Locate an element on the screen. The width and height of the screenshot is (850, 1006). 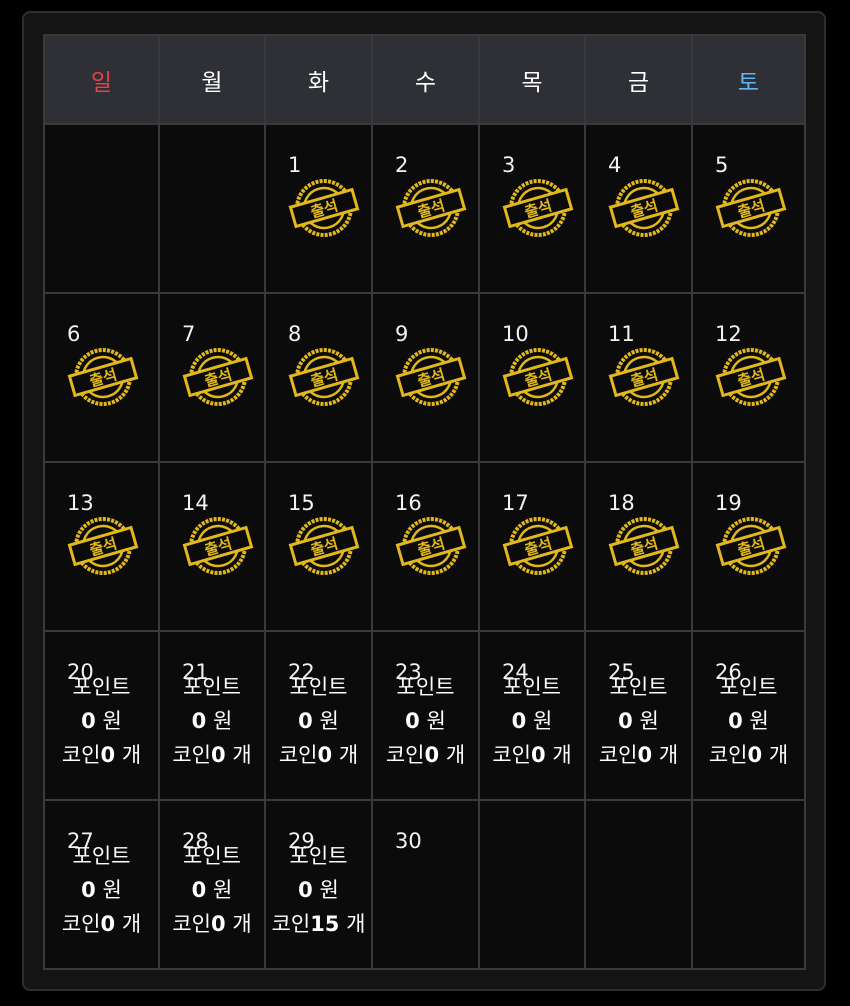
calendar-day-cell: 27 포인트 0 원 코인0 개 is located at coordinates (101, 884).